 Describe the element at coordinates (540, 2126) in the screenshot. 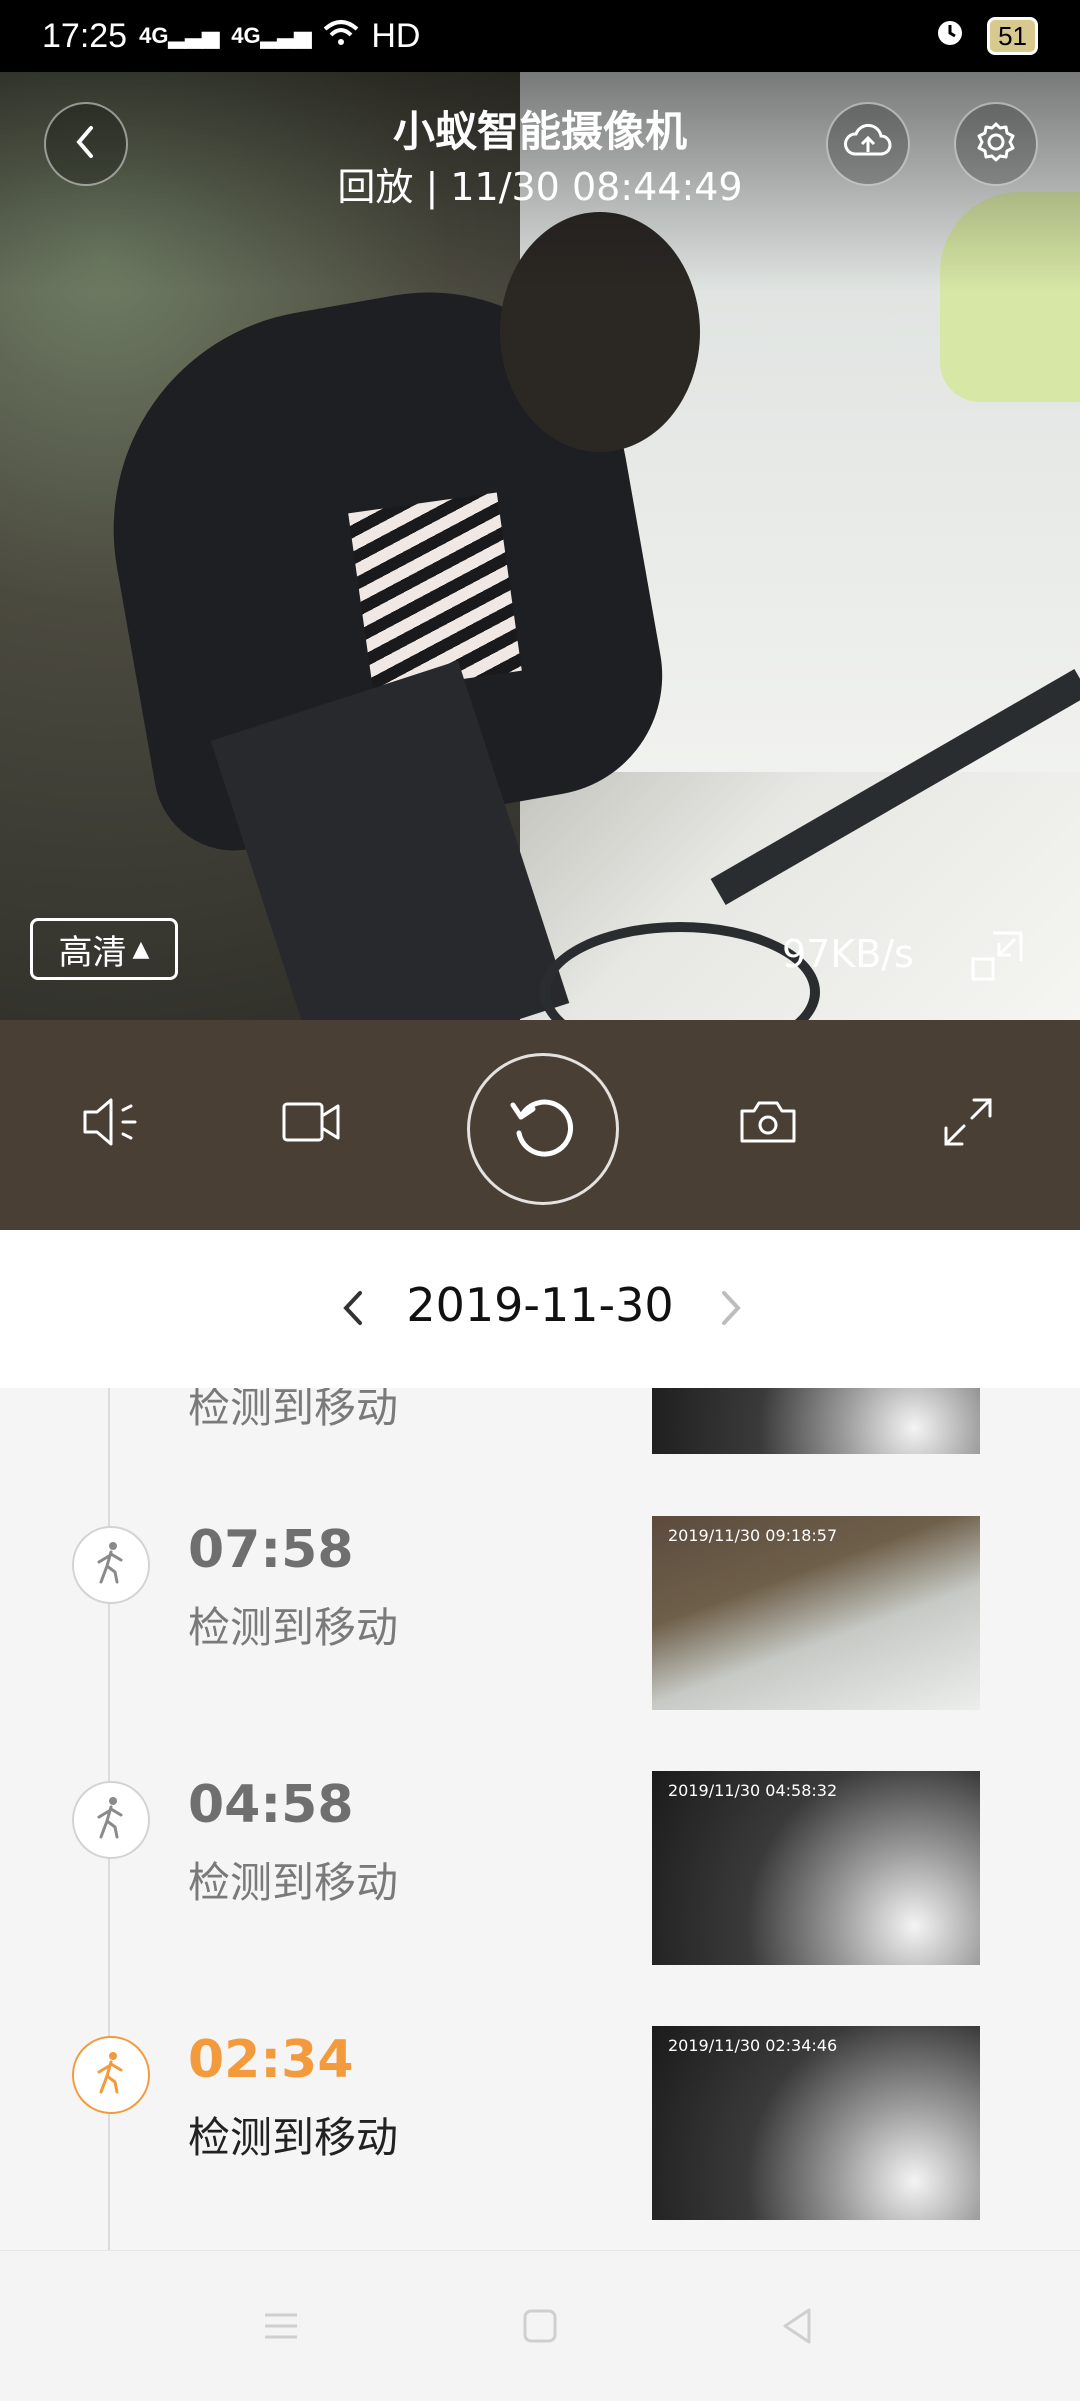

I see `list-item: 02:34 检测到移动 2019/11/30 02:34:46` at that location.